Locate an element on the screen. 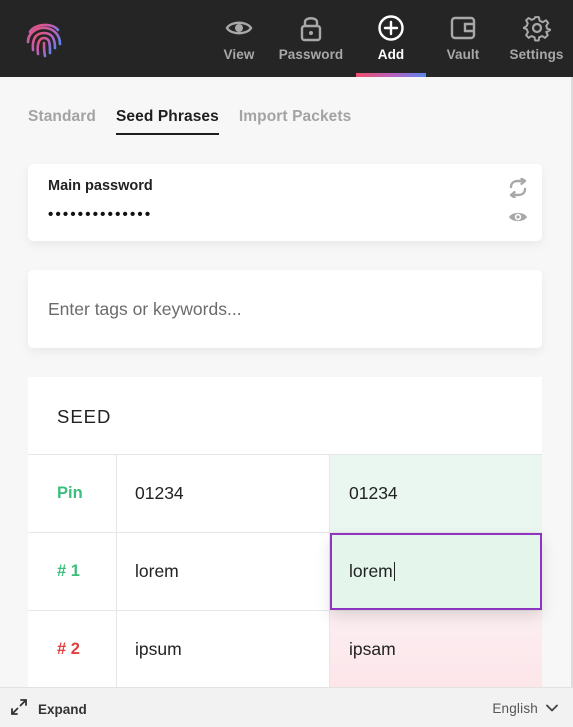 The height and width of the screenshot is (727, 573). seed-word-confirm-input: 01234 is located at coordinates (436, 493).